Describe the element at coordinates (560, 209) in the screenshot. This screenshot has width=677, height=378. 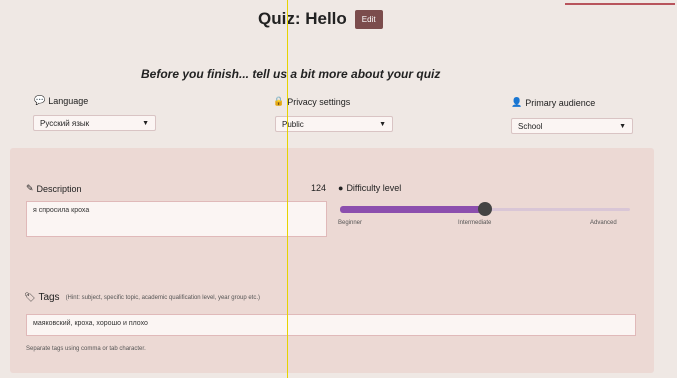
I see `difficulty-slider-track` at that location.